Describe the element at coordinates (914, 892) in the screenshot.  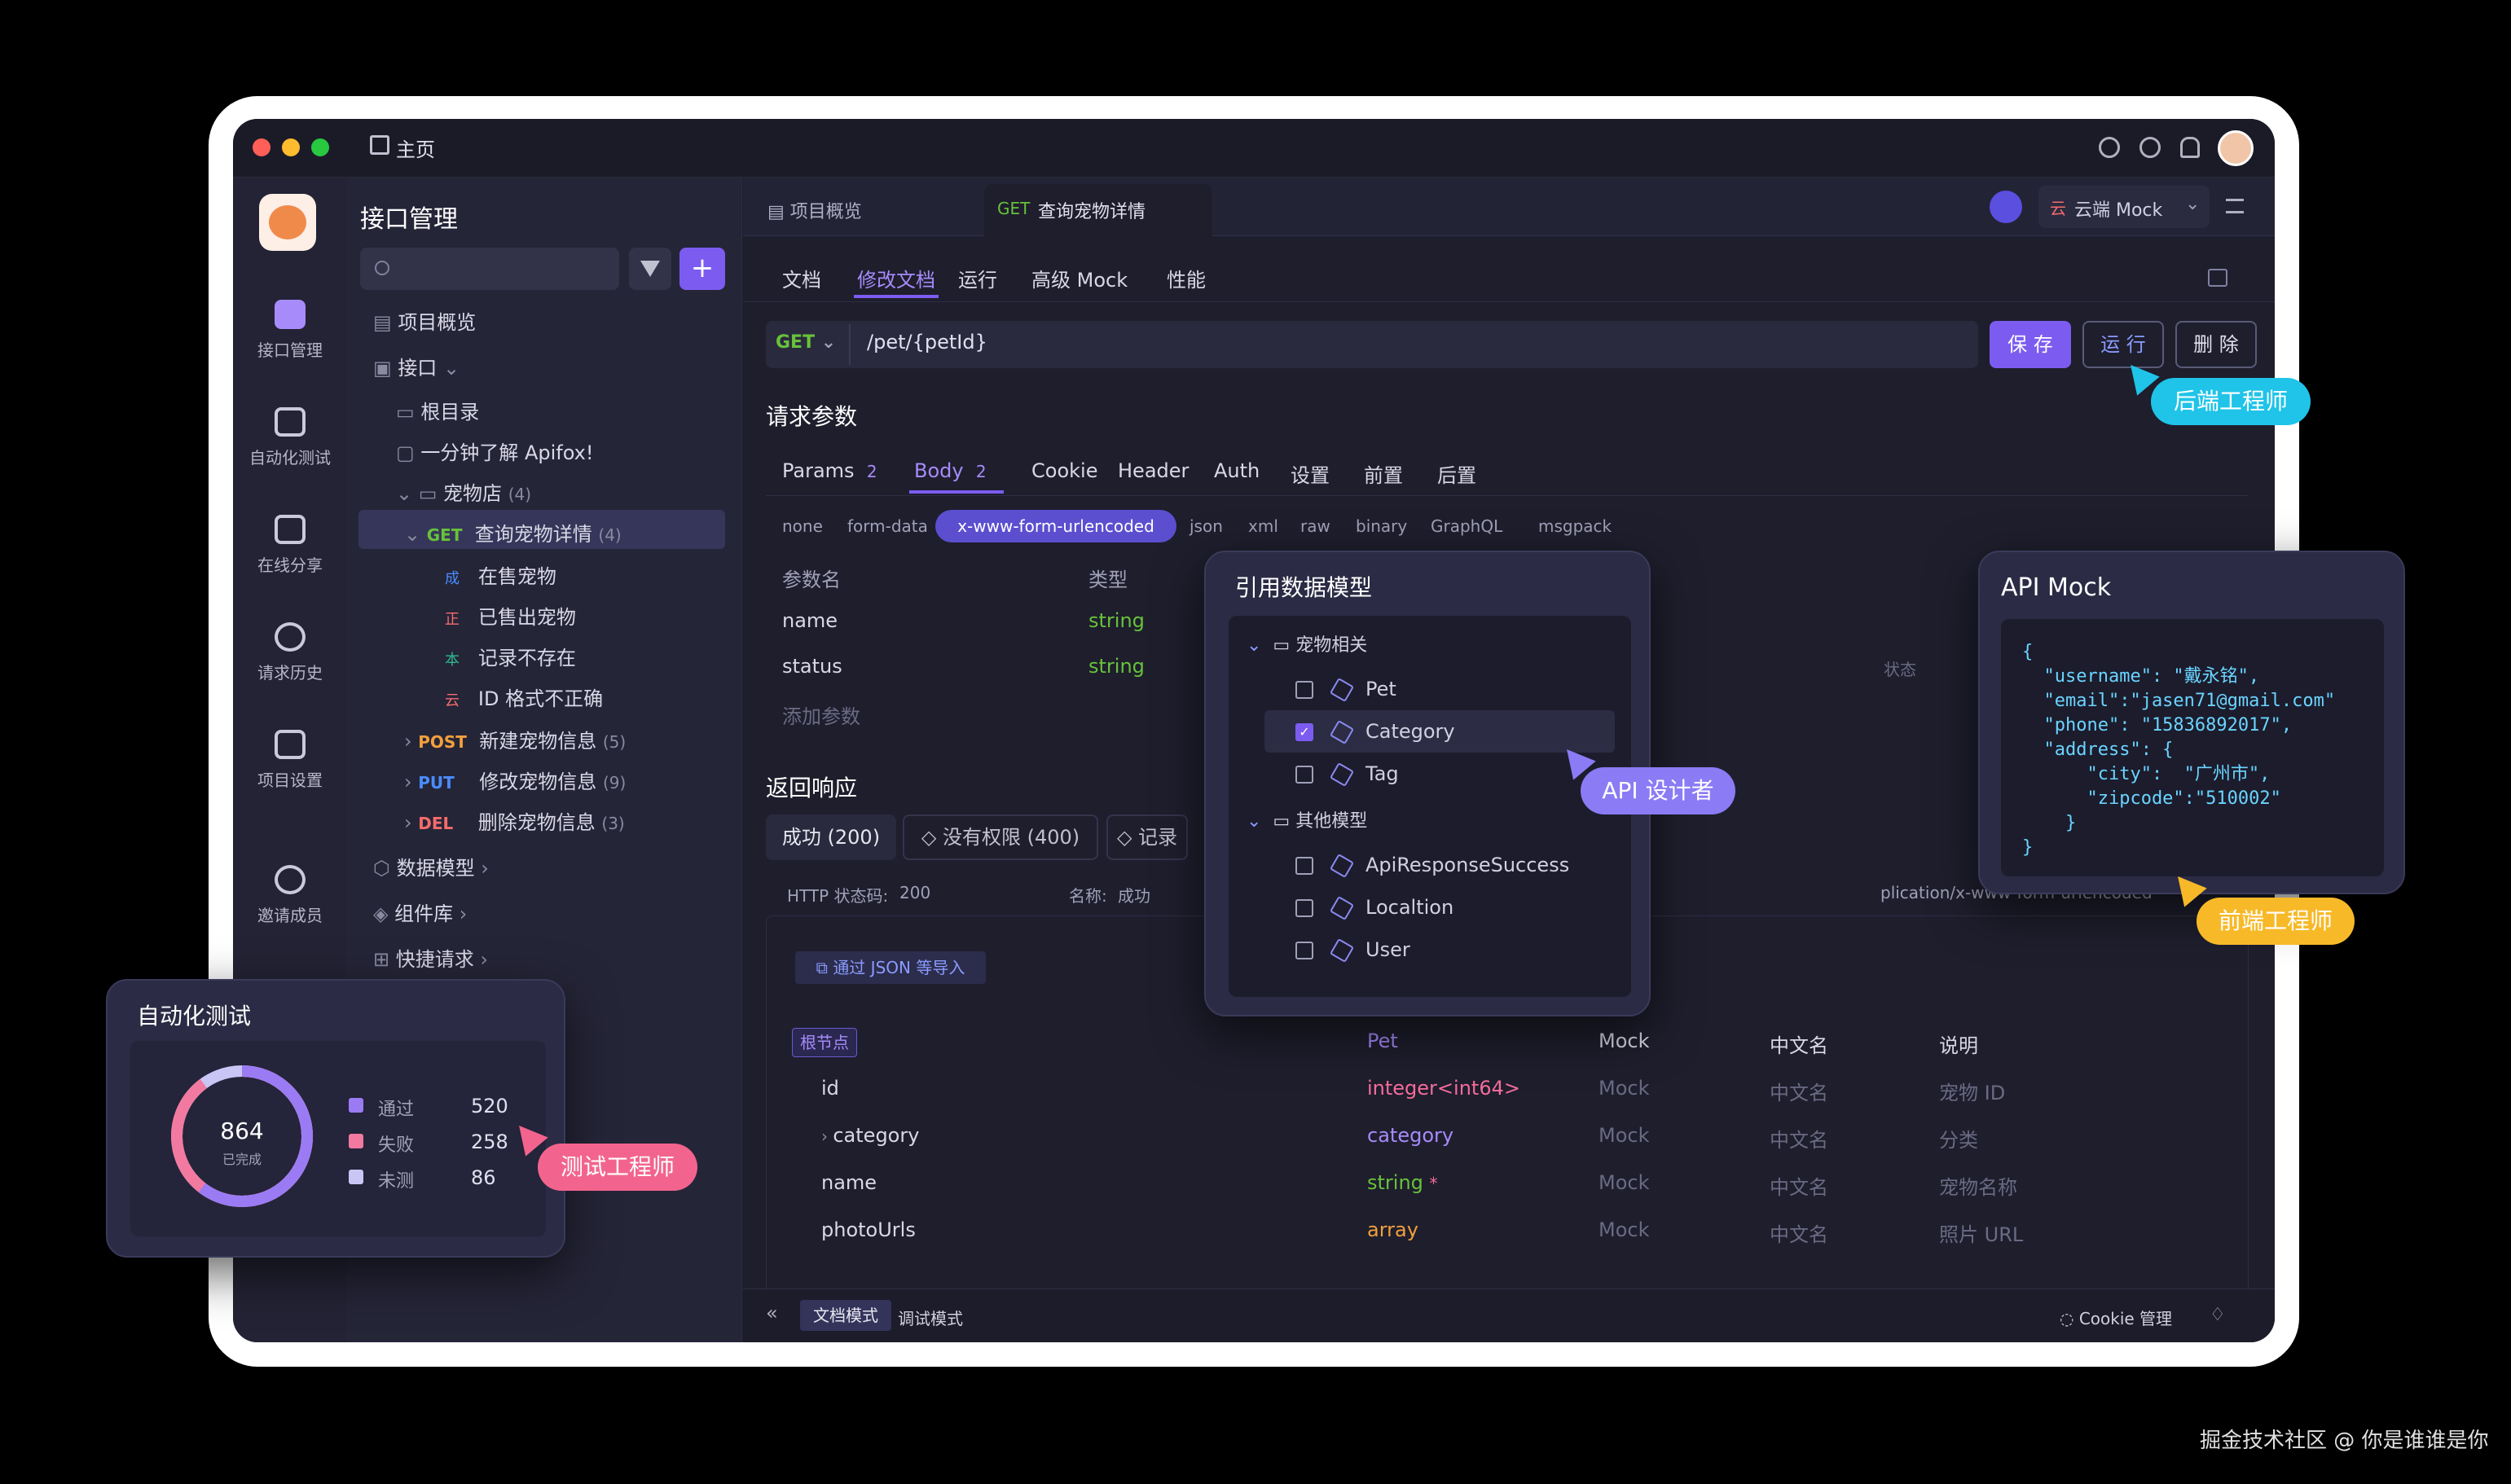
I see `http-status-value: 200` at that location.